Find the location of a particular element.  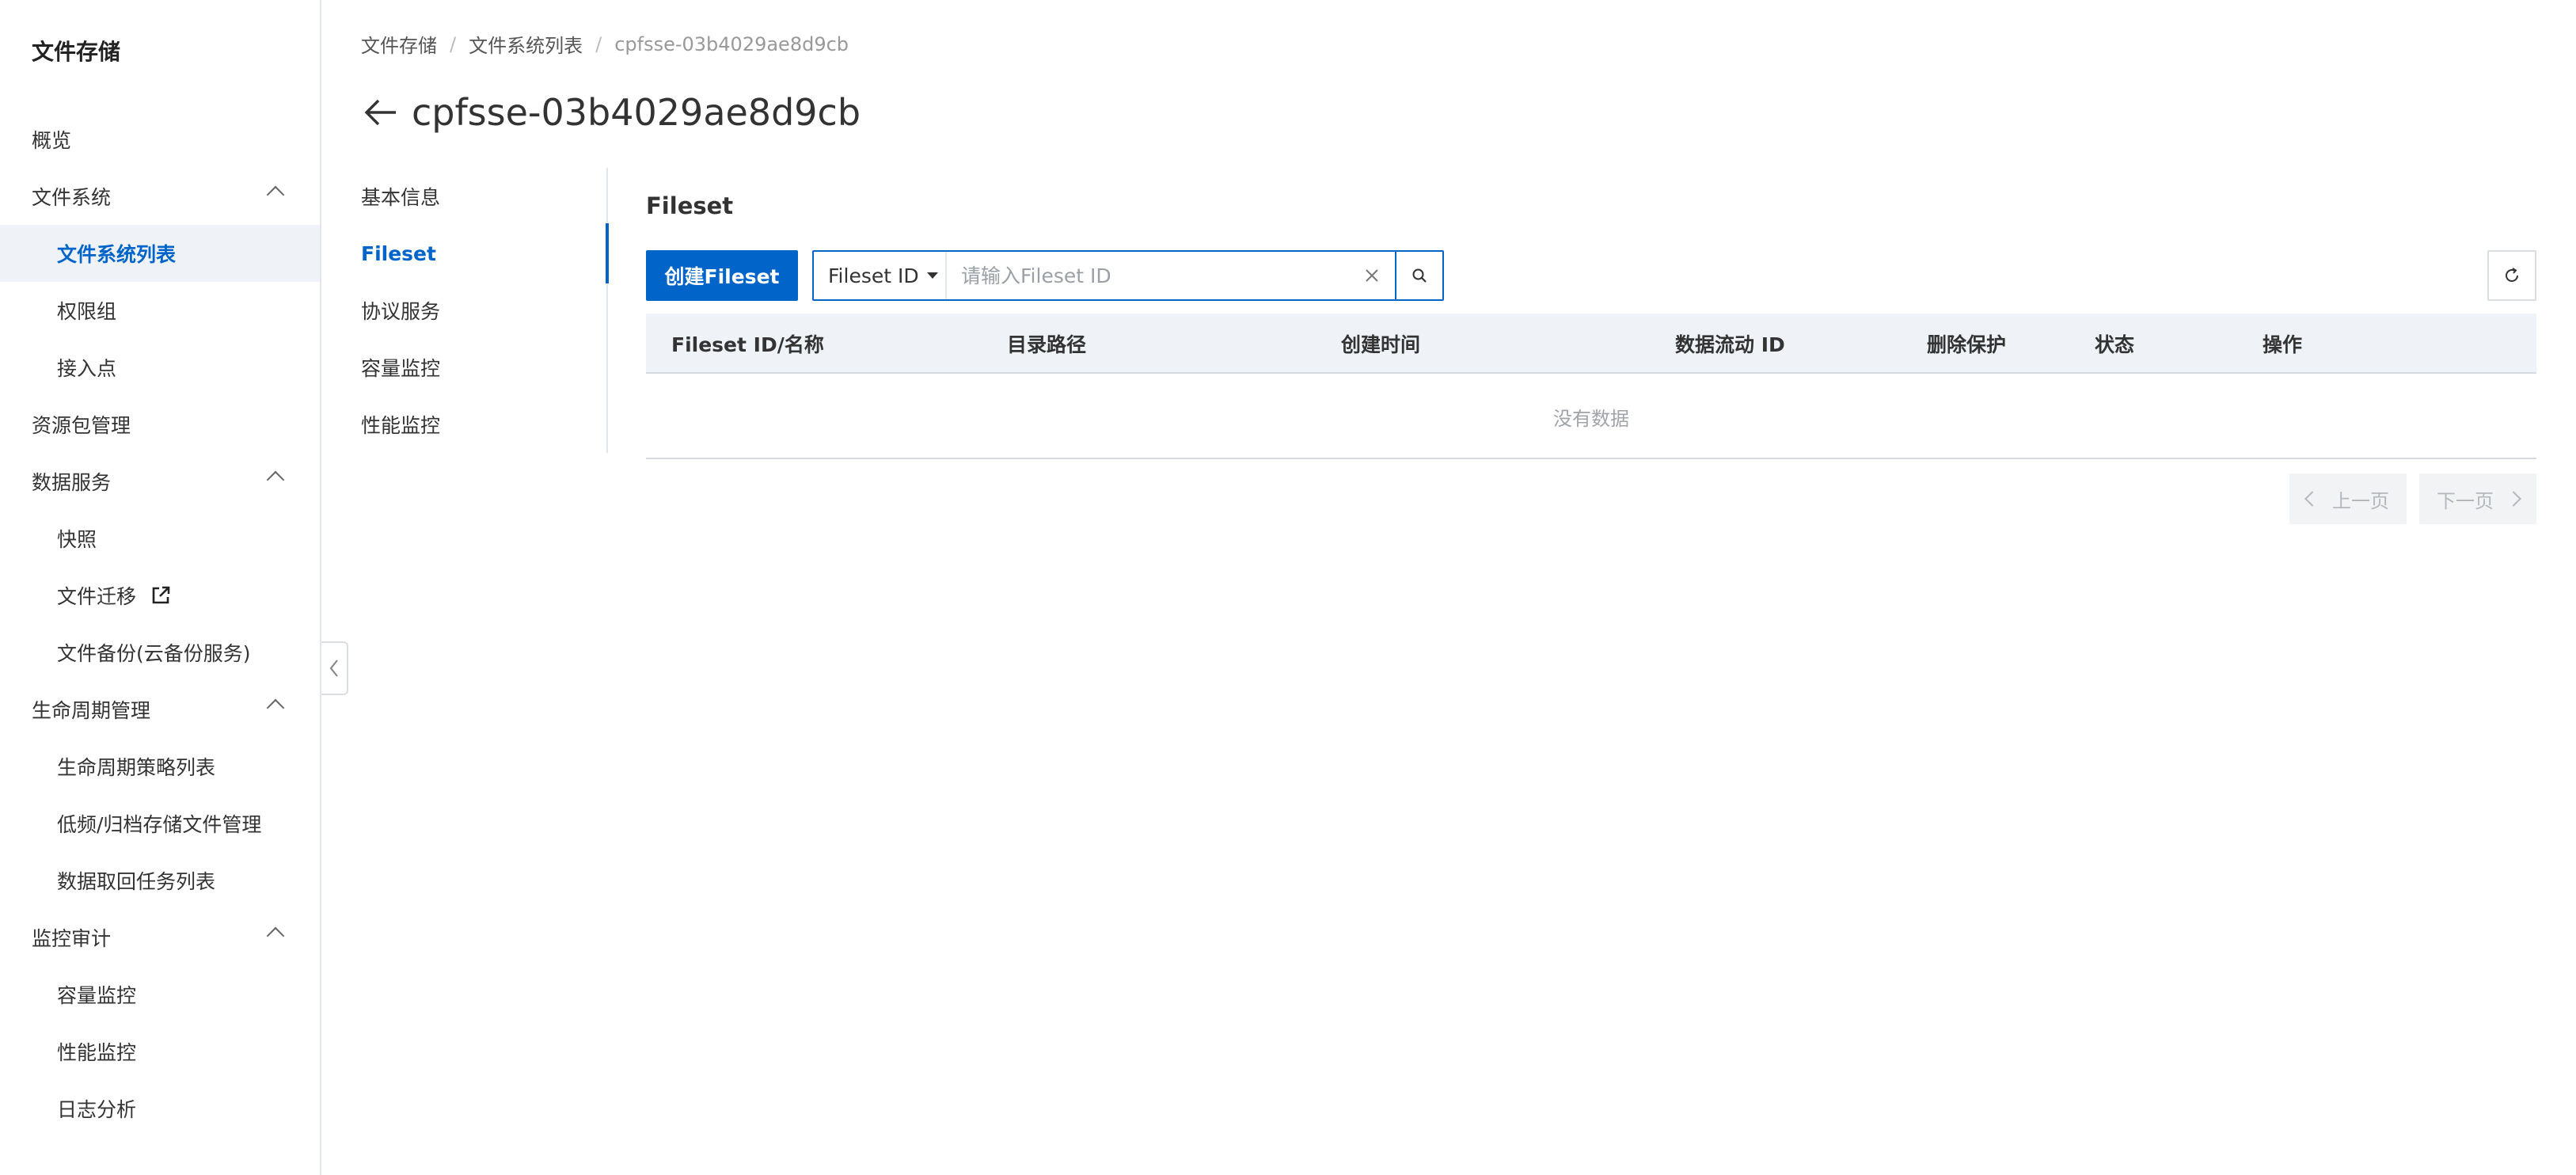

tab-capacity-monitoring: 容量监控 is located at coordinates (484, 367).